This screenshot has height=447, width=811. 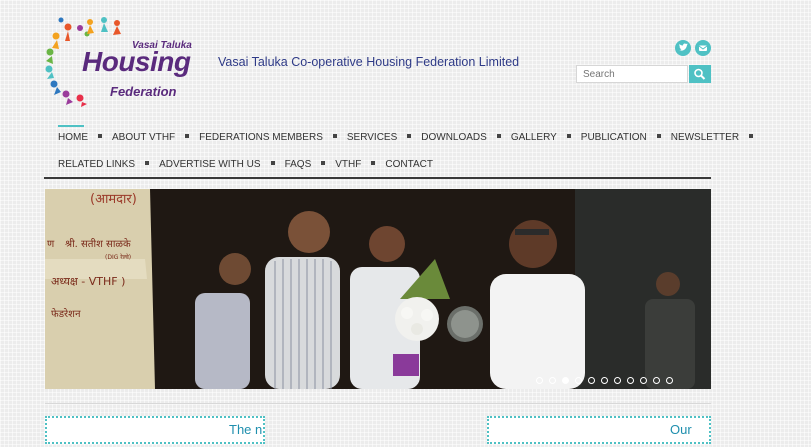 What do you see at coordinates (534, 137) in the screenshot?
I see `nav-item-gallery: GALLERY` at bounding box center [534, 137].